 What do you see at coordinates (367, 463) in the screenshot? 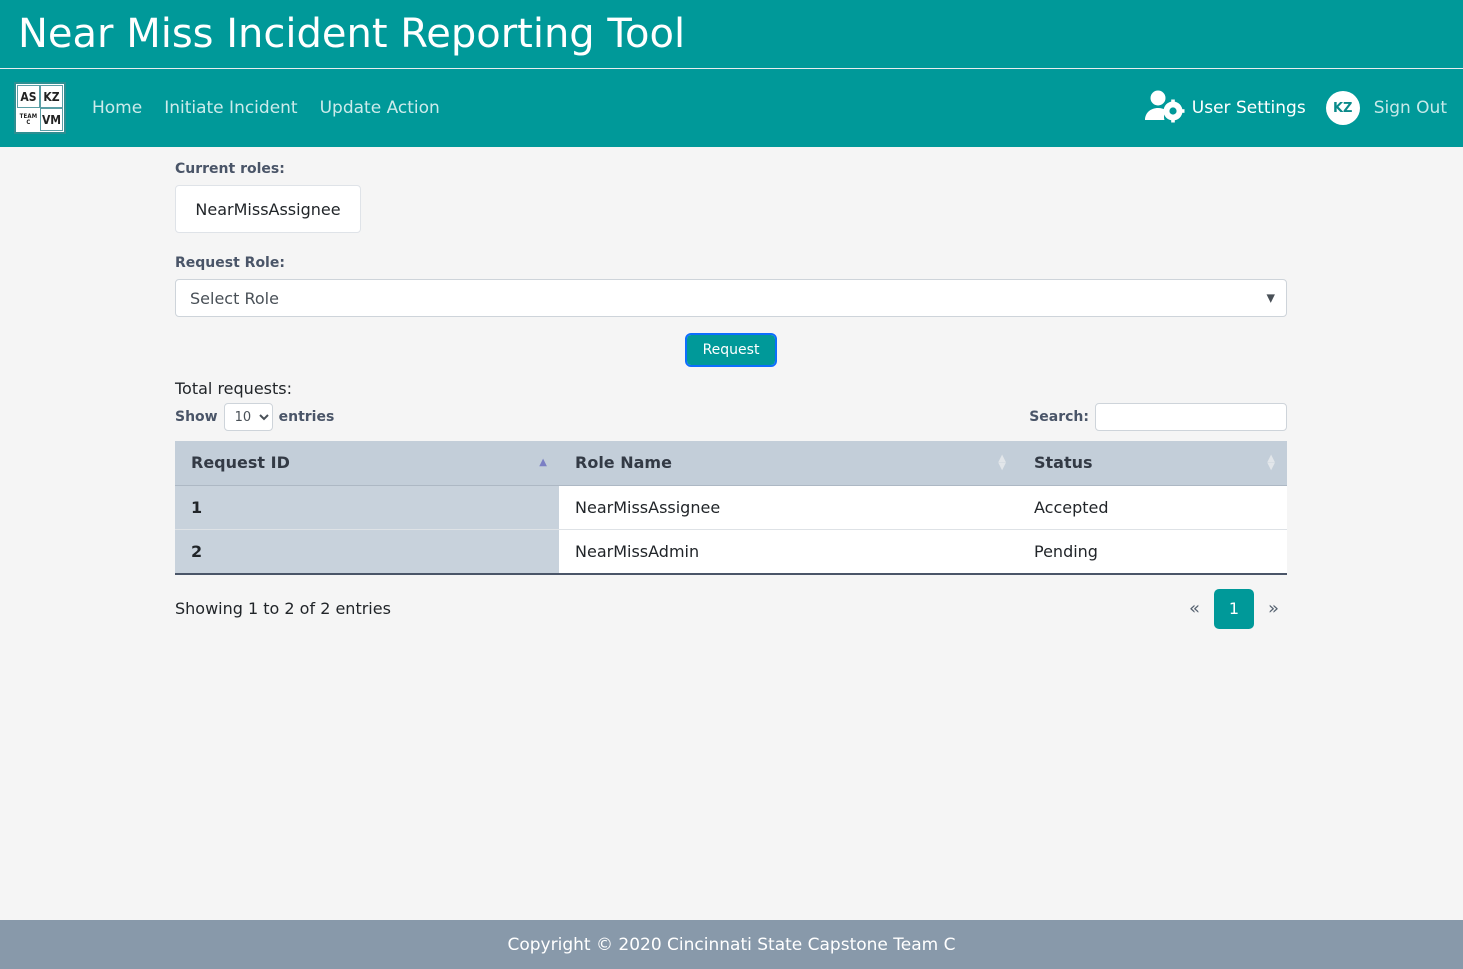
I see `column-header-request-id: Request ID ▲` at bounding box center [367, 463].